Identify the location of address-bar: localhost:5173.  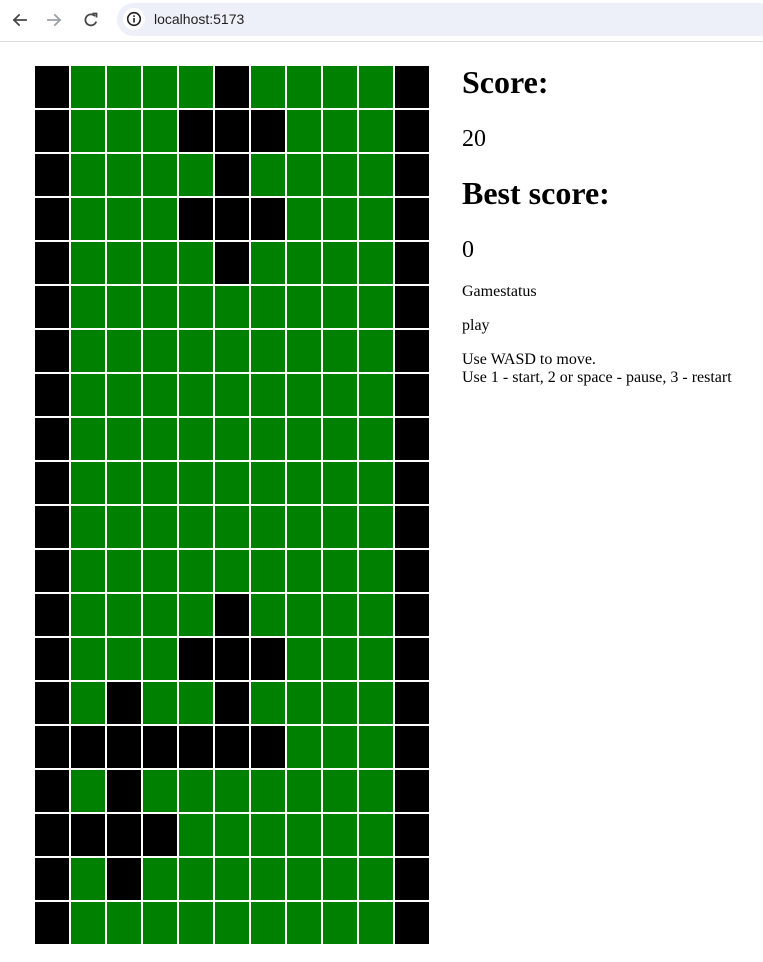
(440, 19).